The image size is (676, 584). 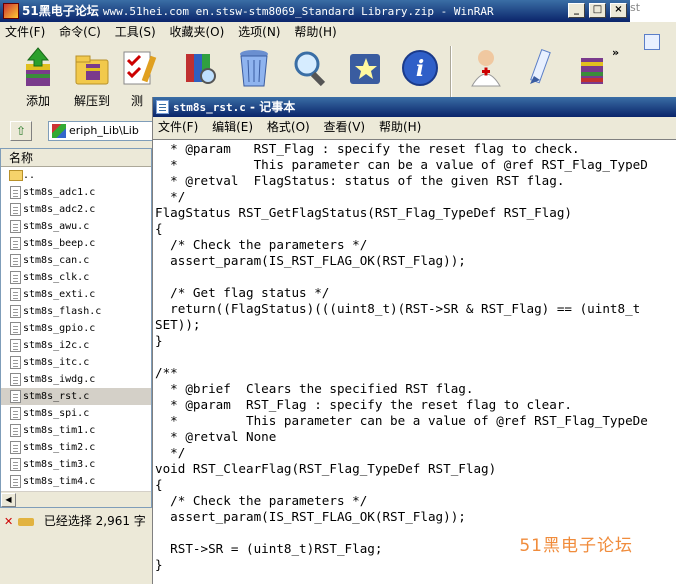 I want to click on file-name: .., so click(x=29, y=175).